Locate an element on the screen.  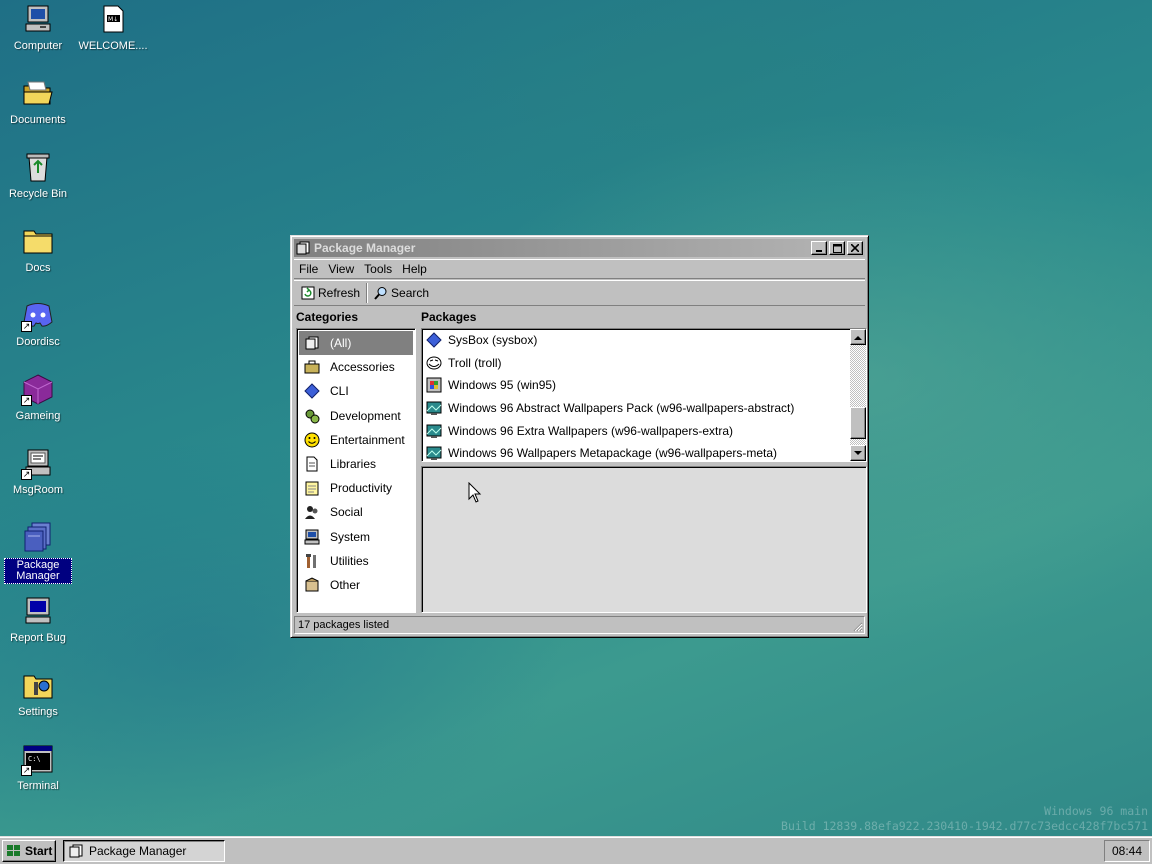
desktop-icon-recycle-bin: Recycle Bin is located at coordinates (38, 175).